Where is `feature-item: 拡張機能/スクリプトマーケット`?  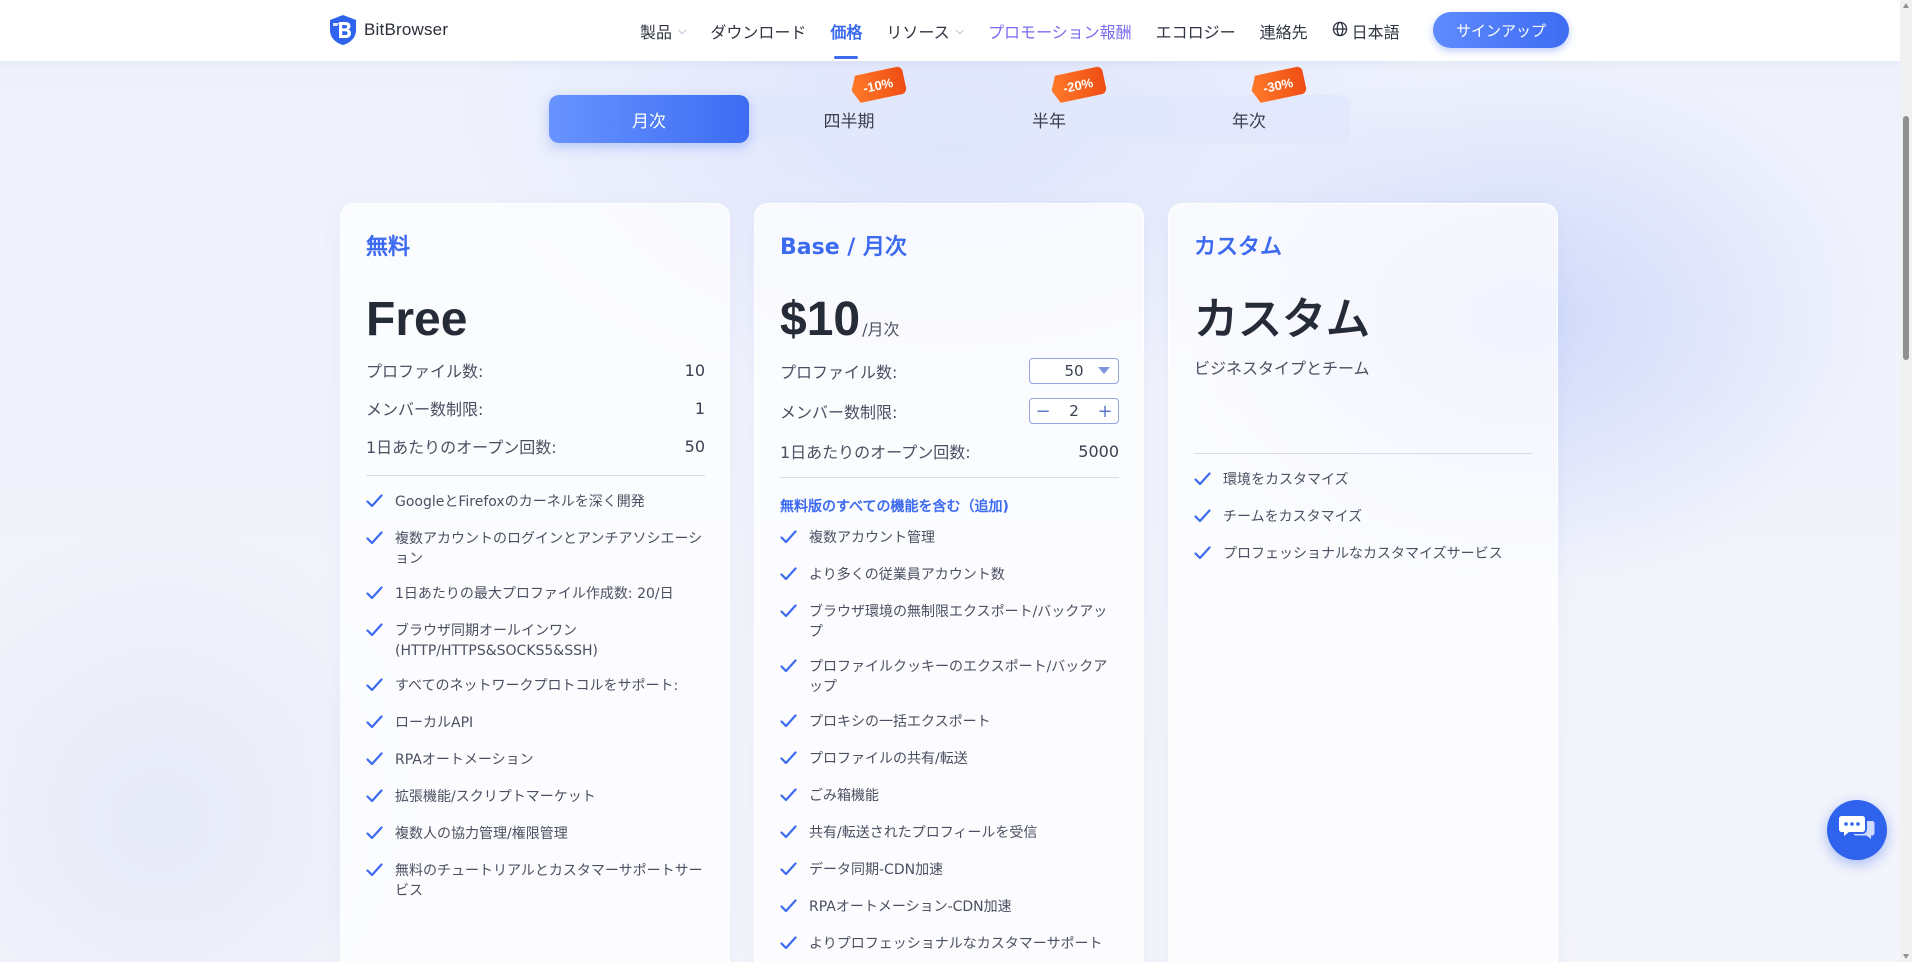
feature-item: 拡張機能/スクリプトマーケット is located at coordinates (535, 798).